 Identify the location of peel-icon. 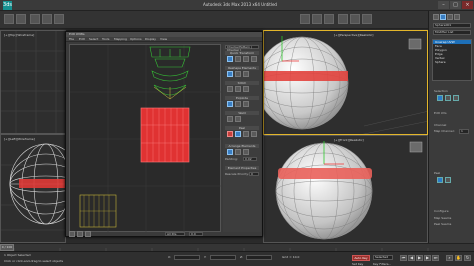
(440, 180).